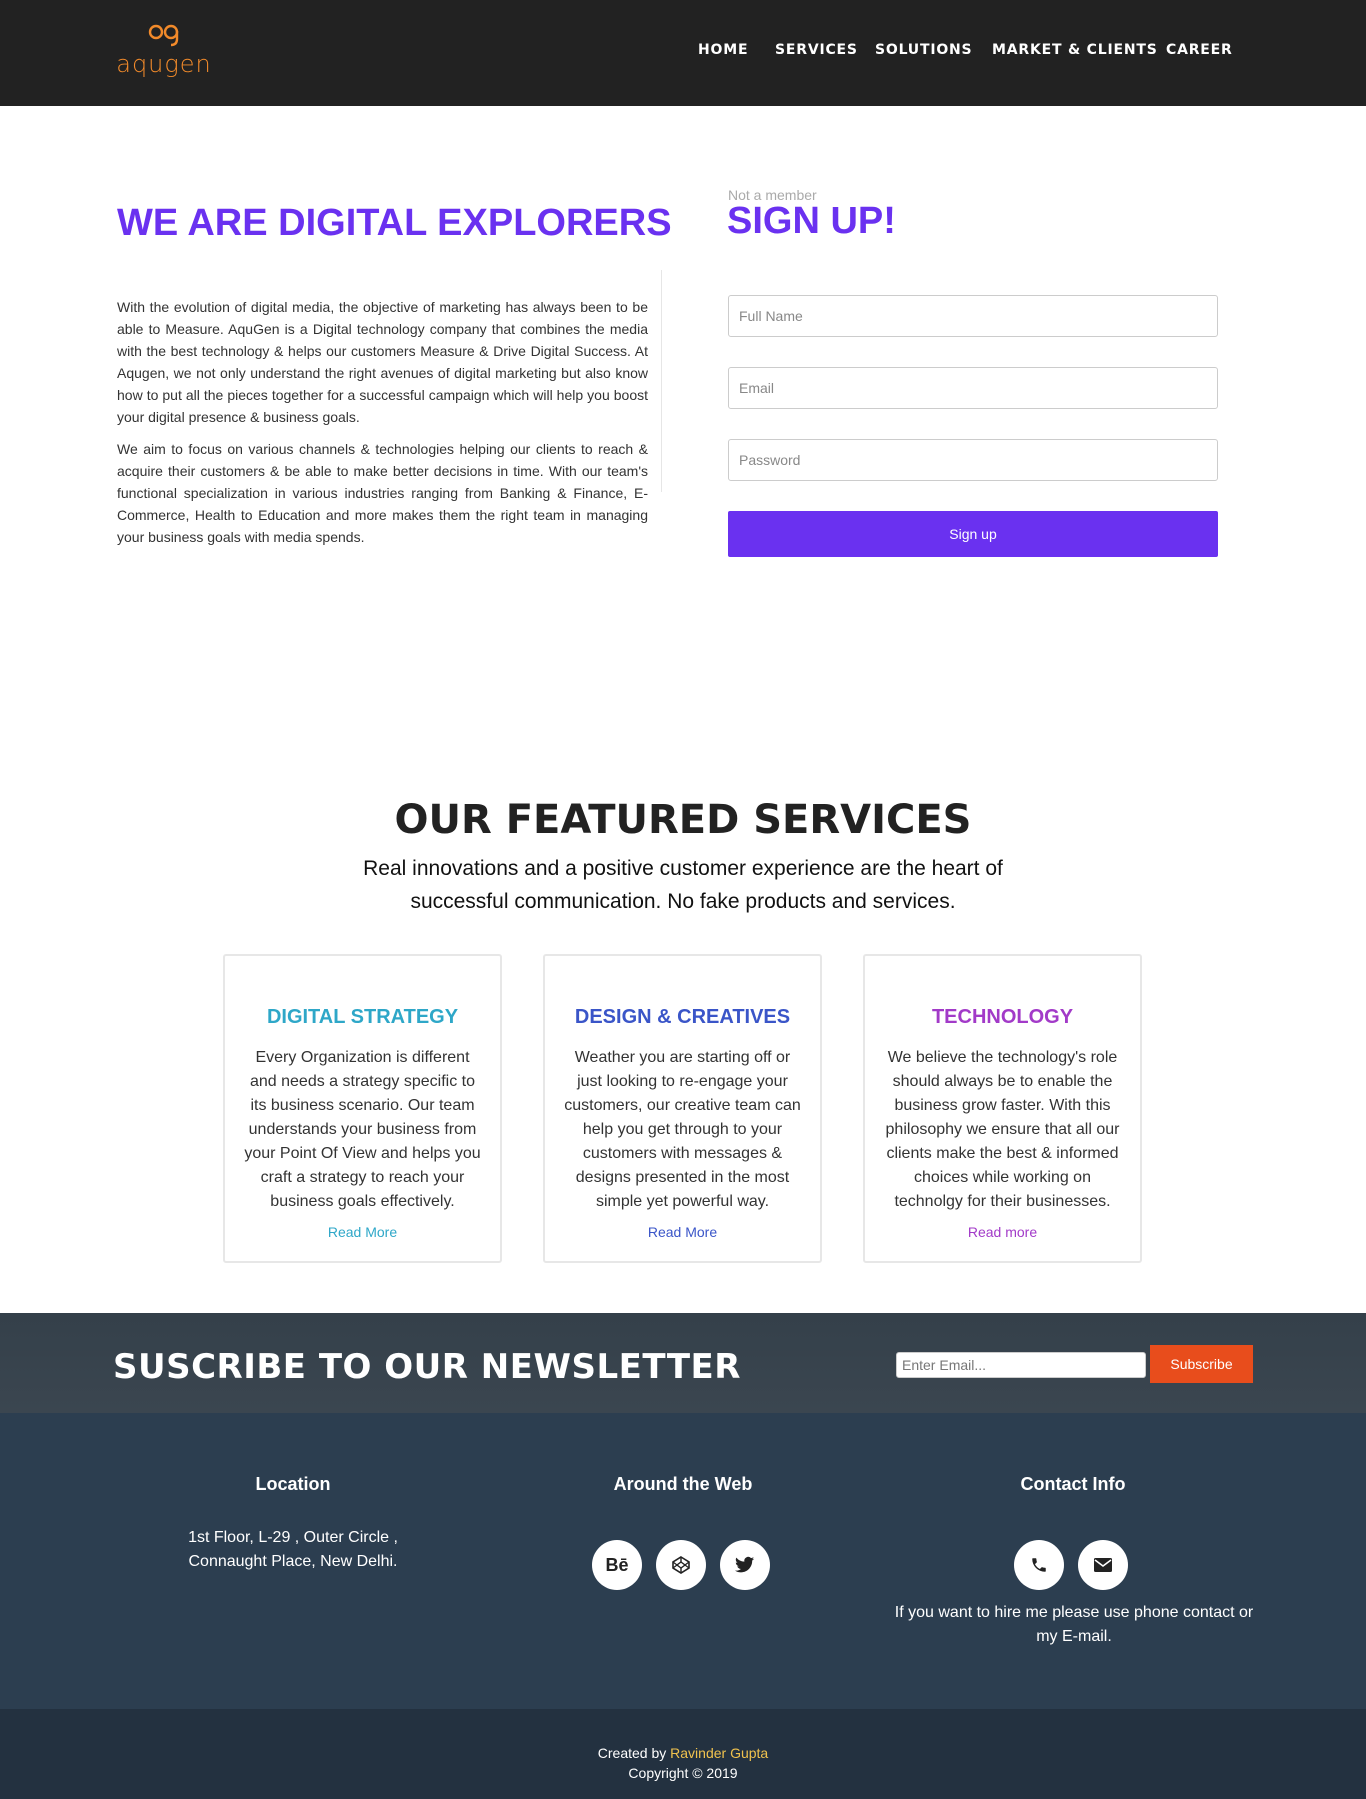 Image resolution: width=1366 pixels, height=1799 pixels. I want to click on password-field, so click(973, 460).